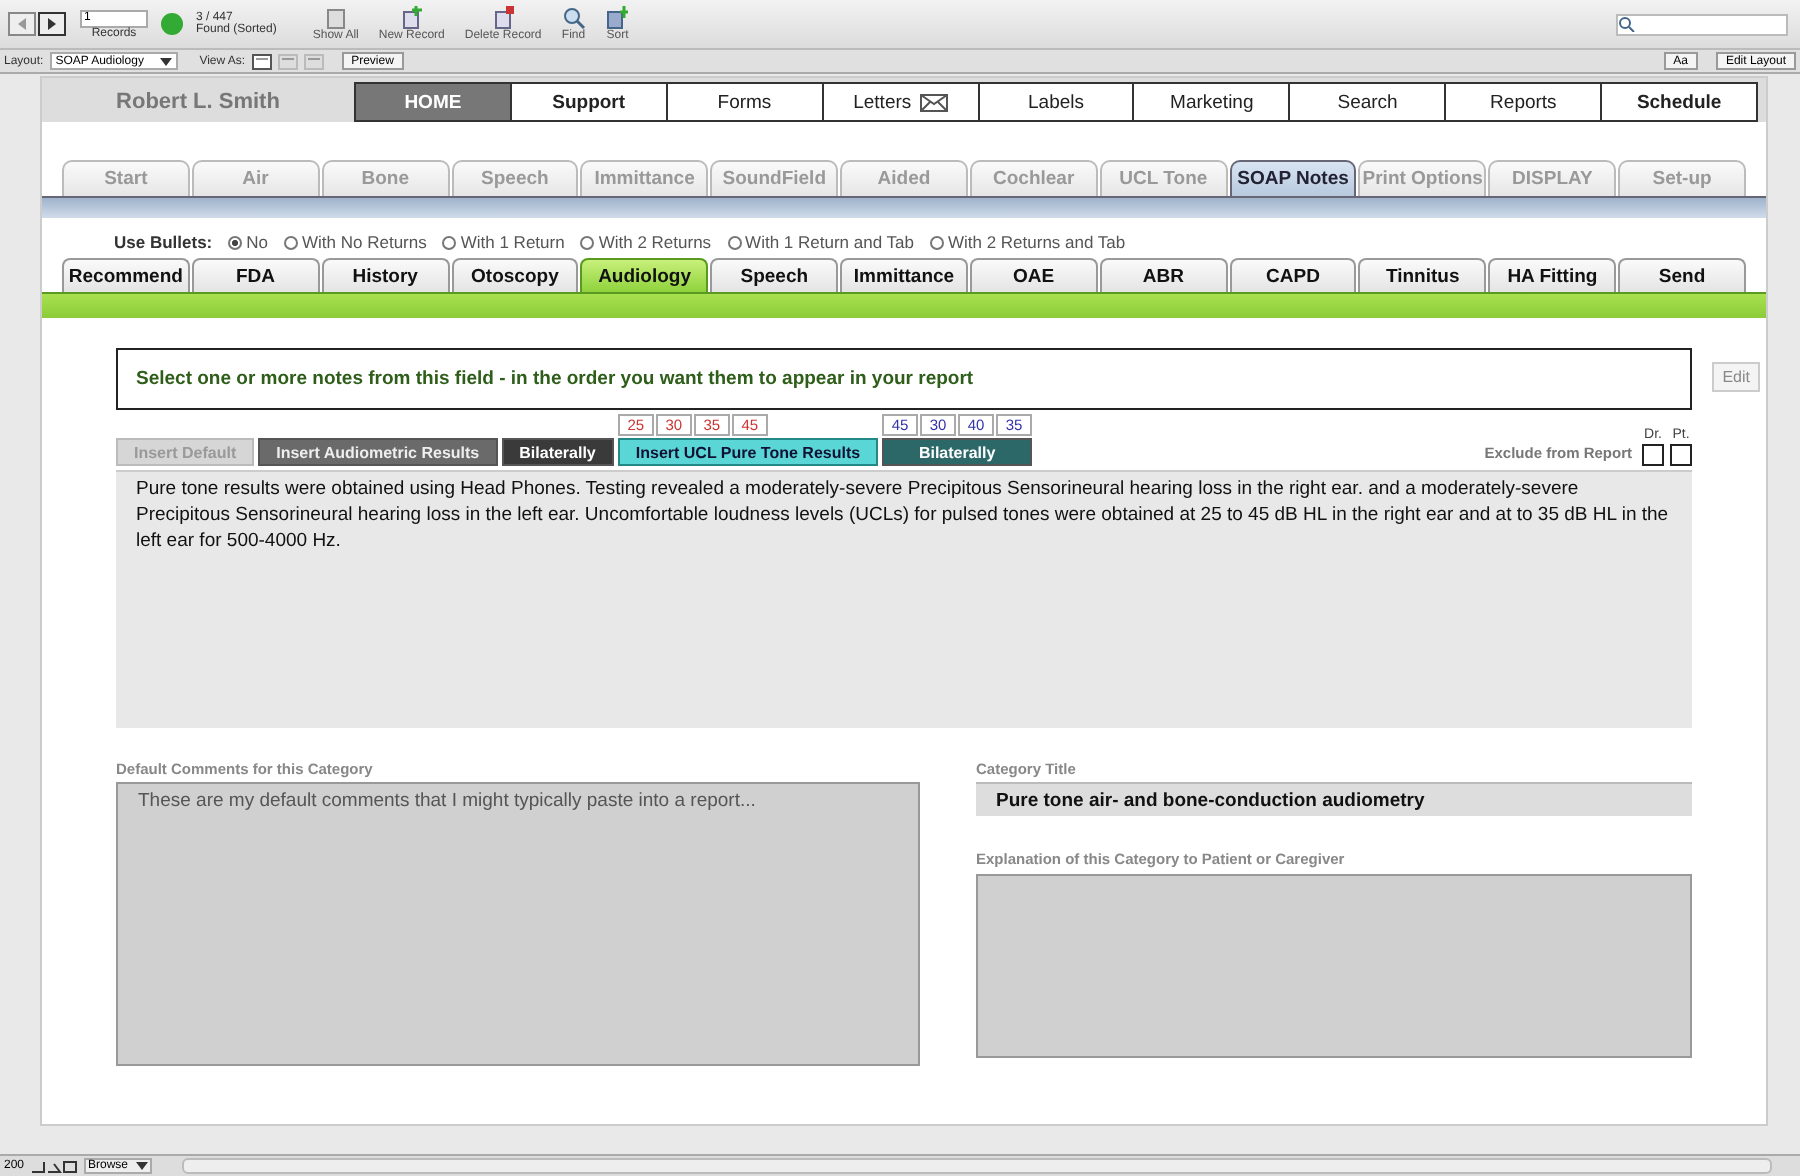 The height and width of the screenshot is (1176, 1800). What do you see at coordinates (646, 242) in the screenshot?
I see `bullet-radio: With 2 Returns` at bounding box center [646, 242].